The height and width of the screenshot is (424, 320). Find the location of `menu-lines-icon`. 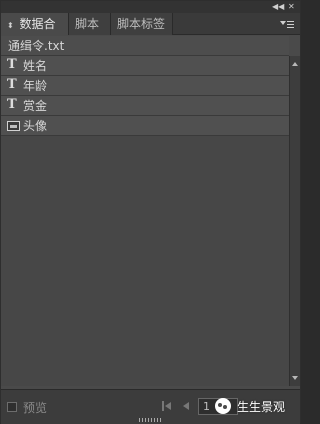

menu-lines-icon is located at coordinates (290, 23).